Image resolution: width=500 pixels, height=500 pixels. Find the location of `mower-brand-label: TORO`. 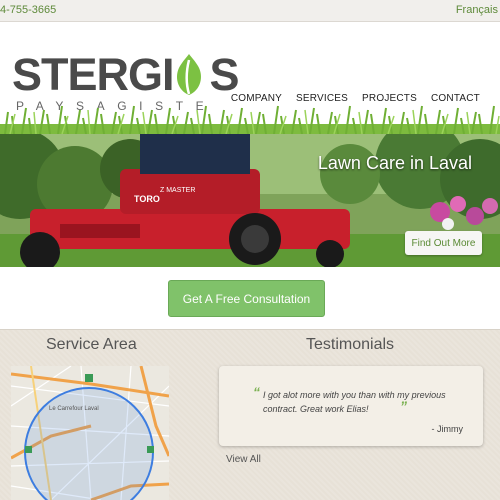

mower-brand-label: TORO is located at coordinates (147, 199).